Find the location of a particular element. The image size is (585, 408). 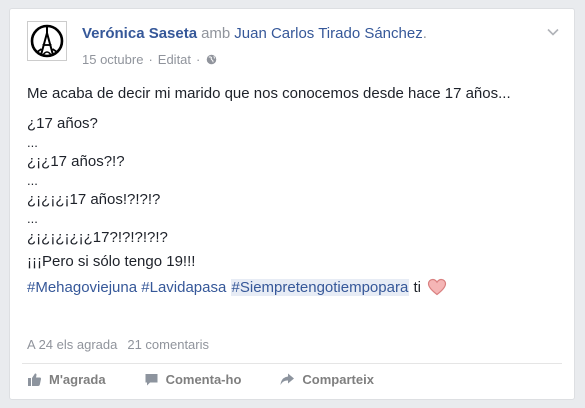

post-meta: 15 octubre · Editat · is located at coordinates (149, 59).